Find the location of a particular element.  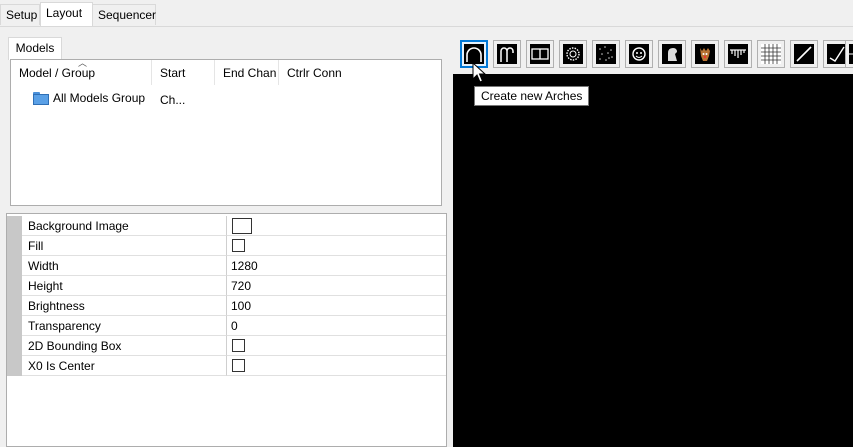

dmx-button is located at coordinates (672, 54).